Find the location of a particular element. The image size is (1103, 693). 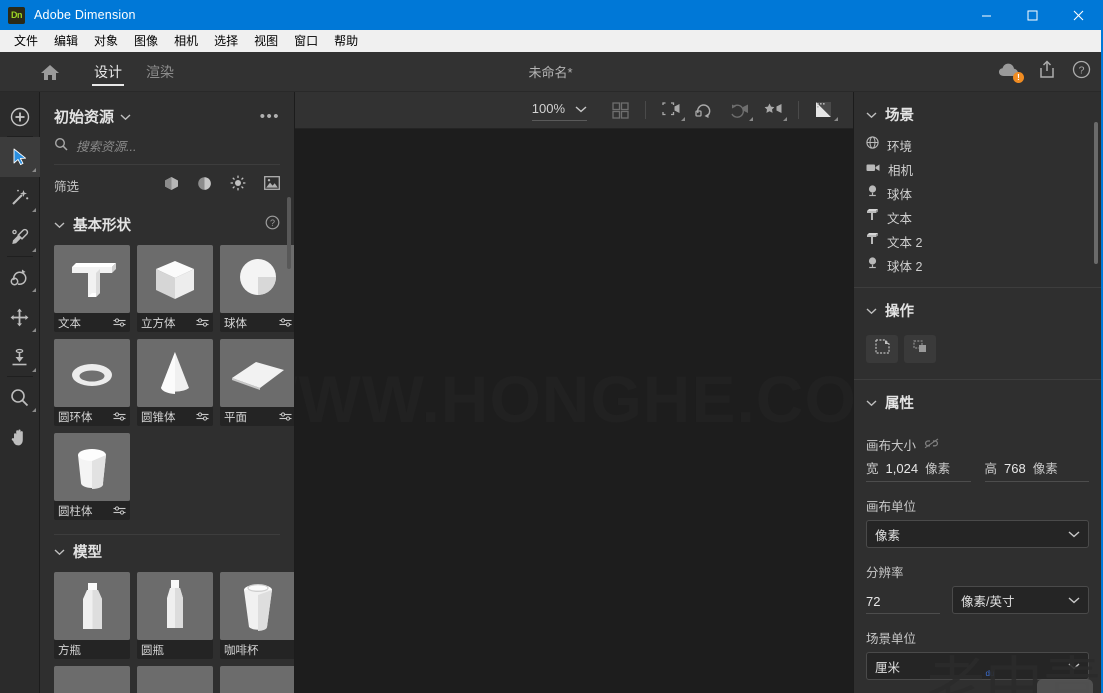

environment-globe-icon is located at coordinates (872, 145).